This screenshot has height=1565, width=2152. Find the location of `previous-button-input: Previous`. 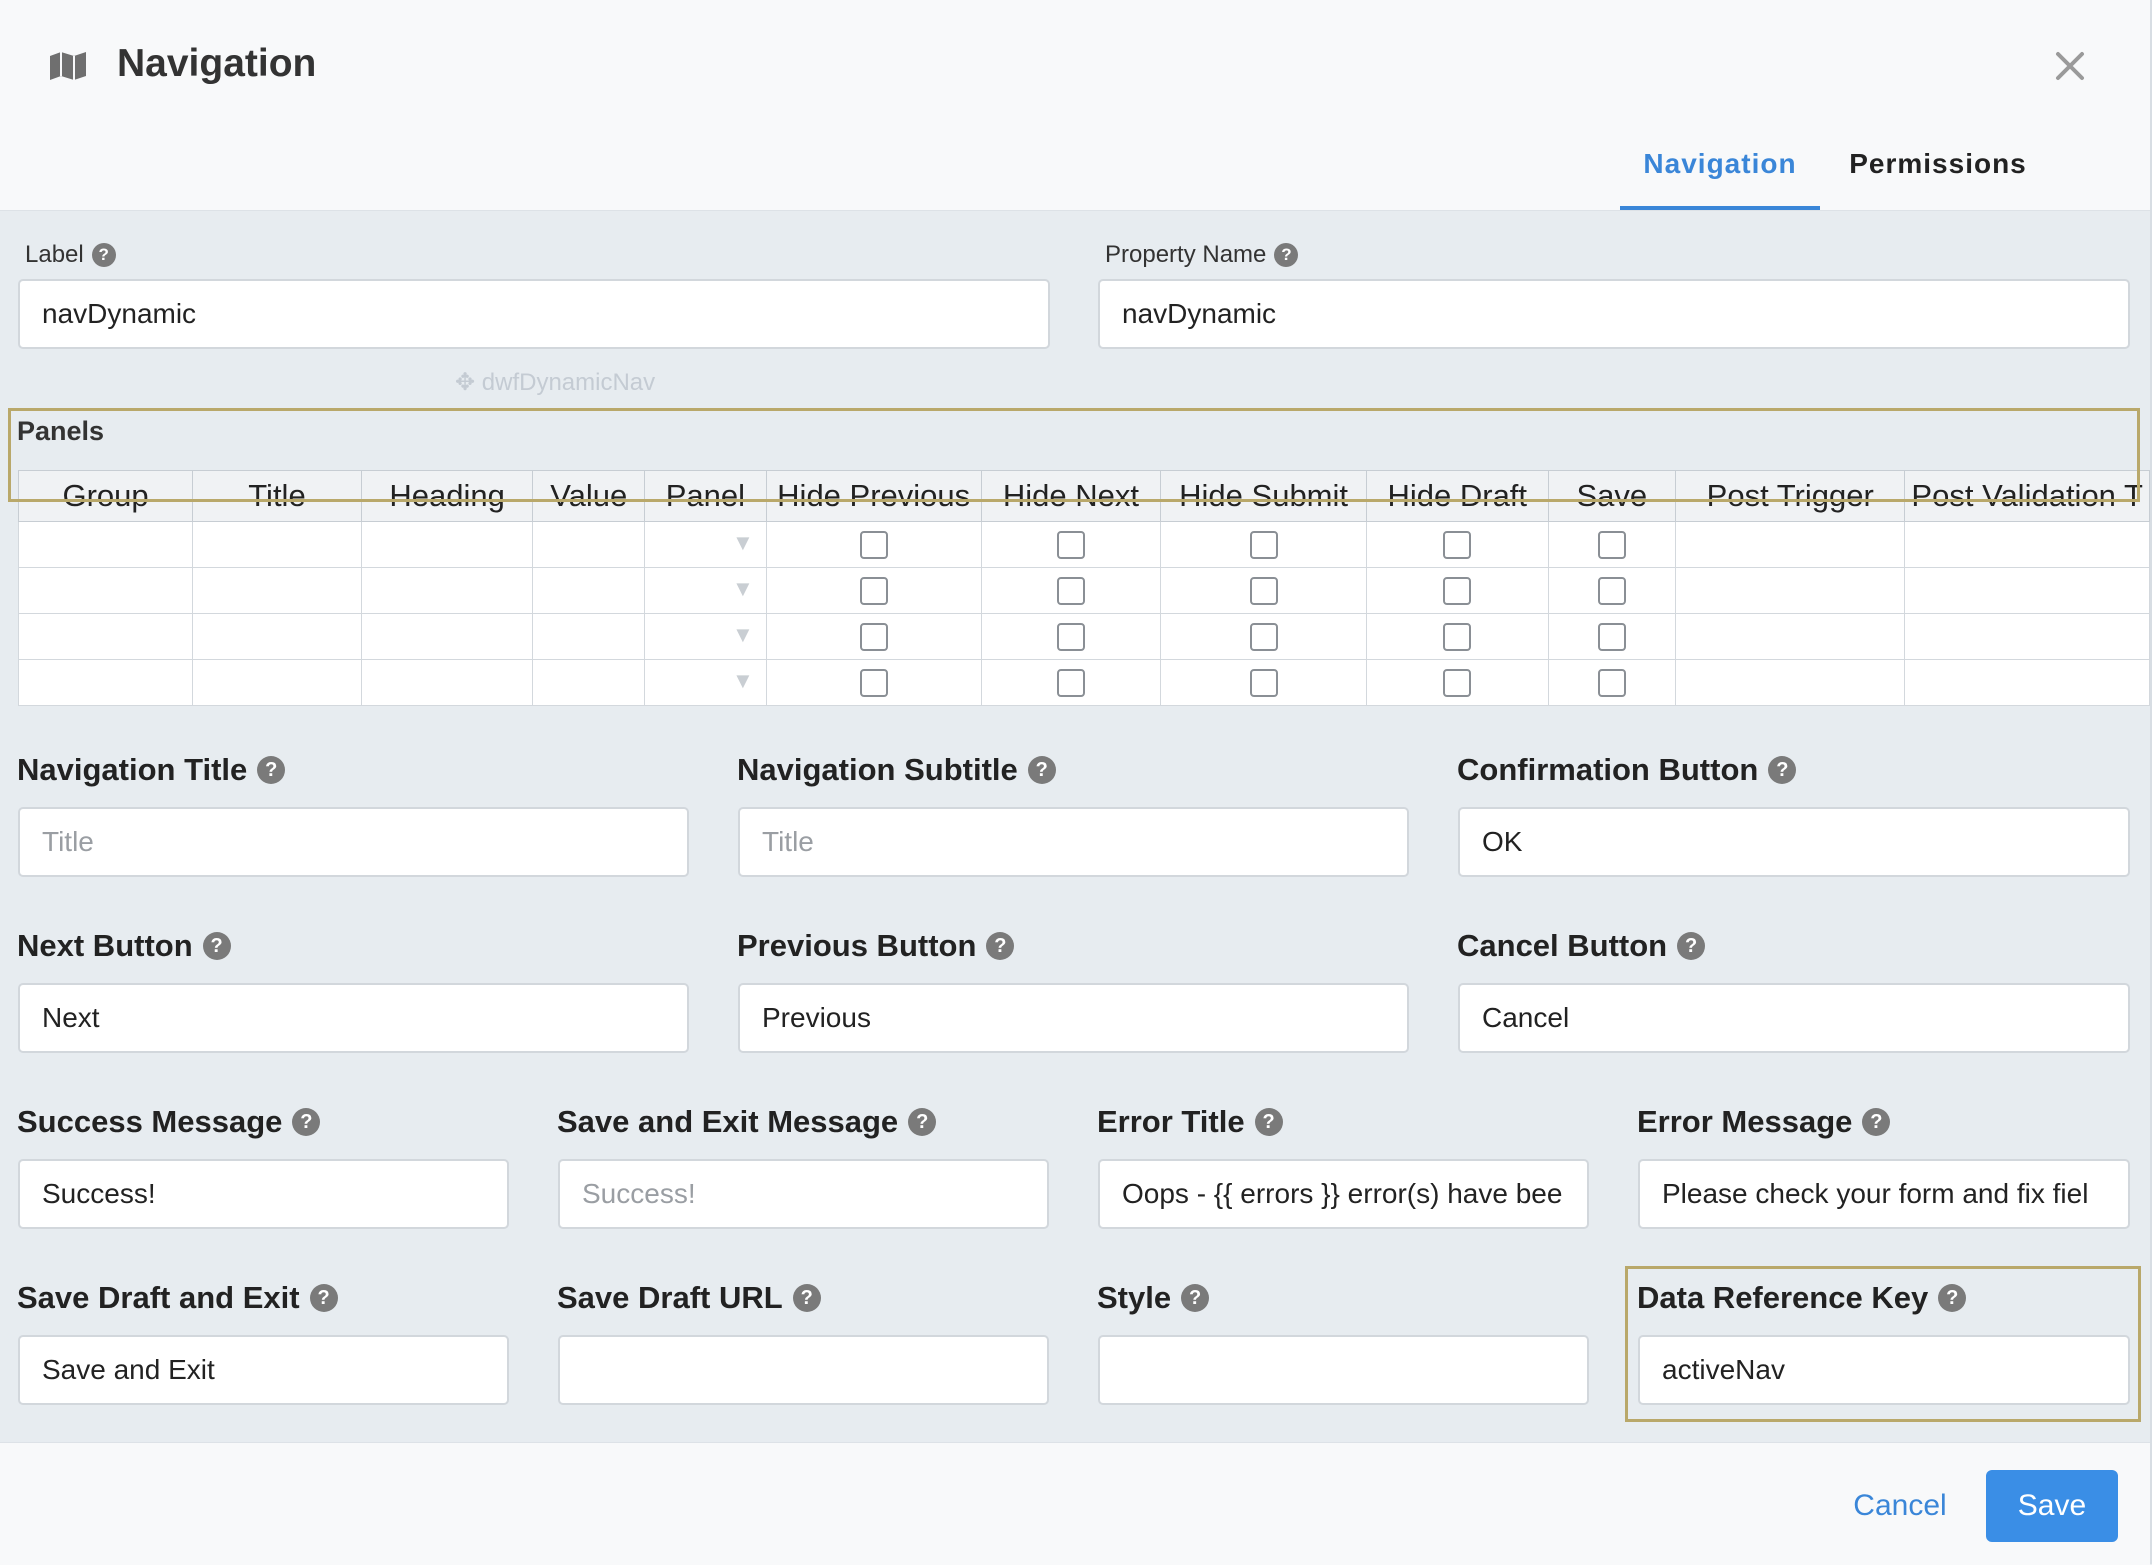

previous-button-input: Previous is located at coordinates (1073, 1018).